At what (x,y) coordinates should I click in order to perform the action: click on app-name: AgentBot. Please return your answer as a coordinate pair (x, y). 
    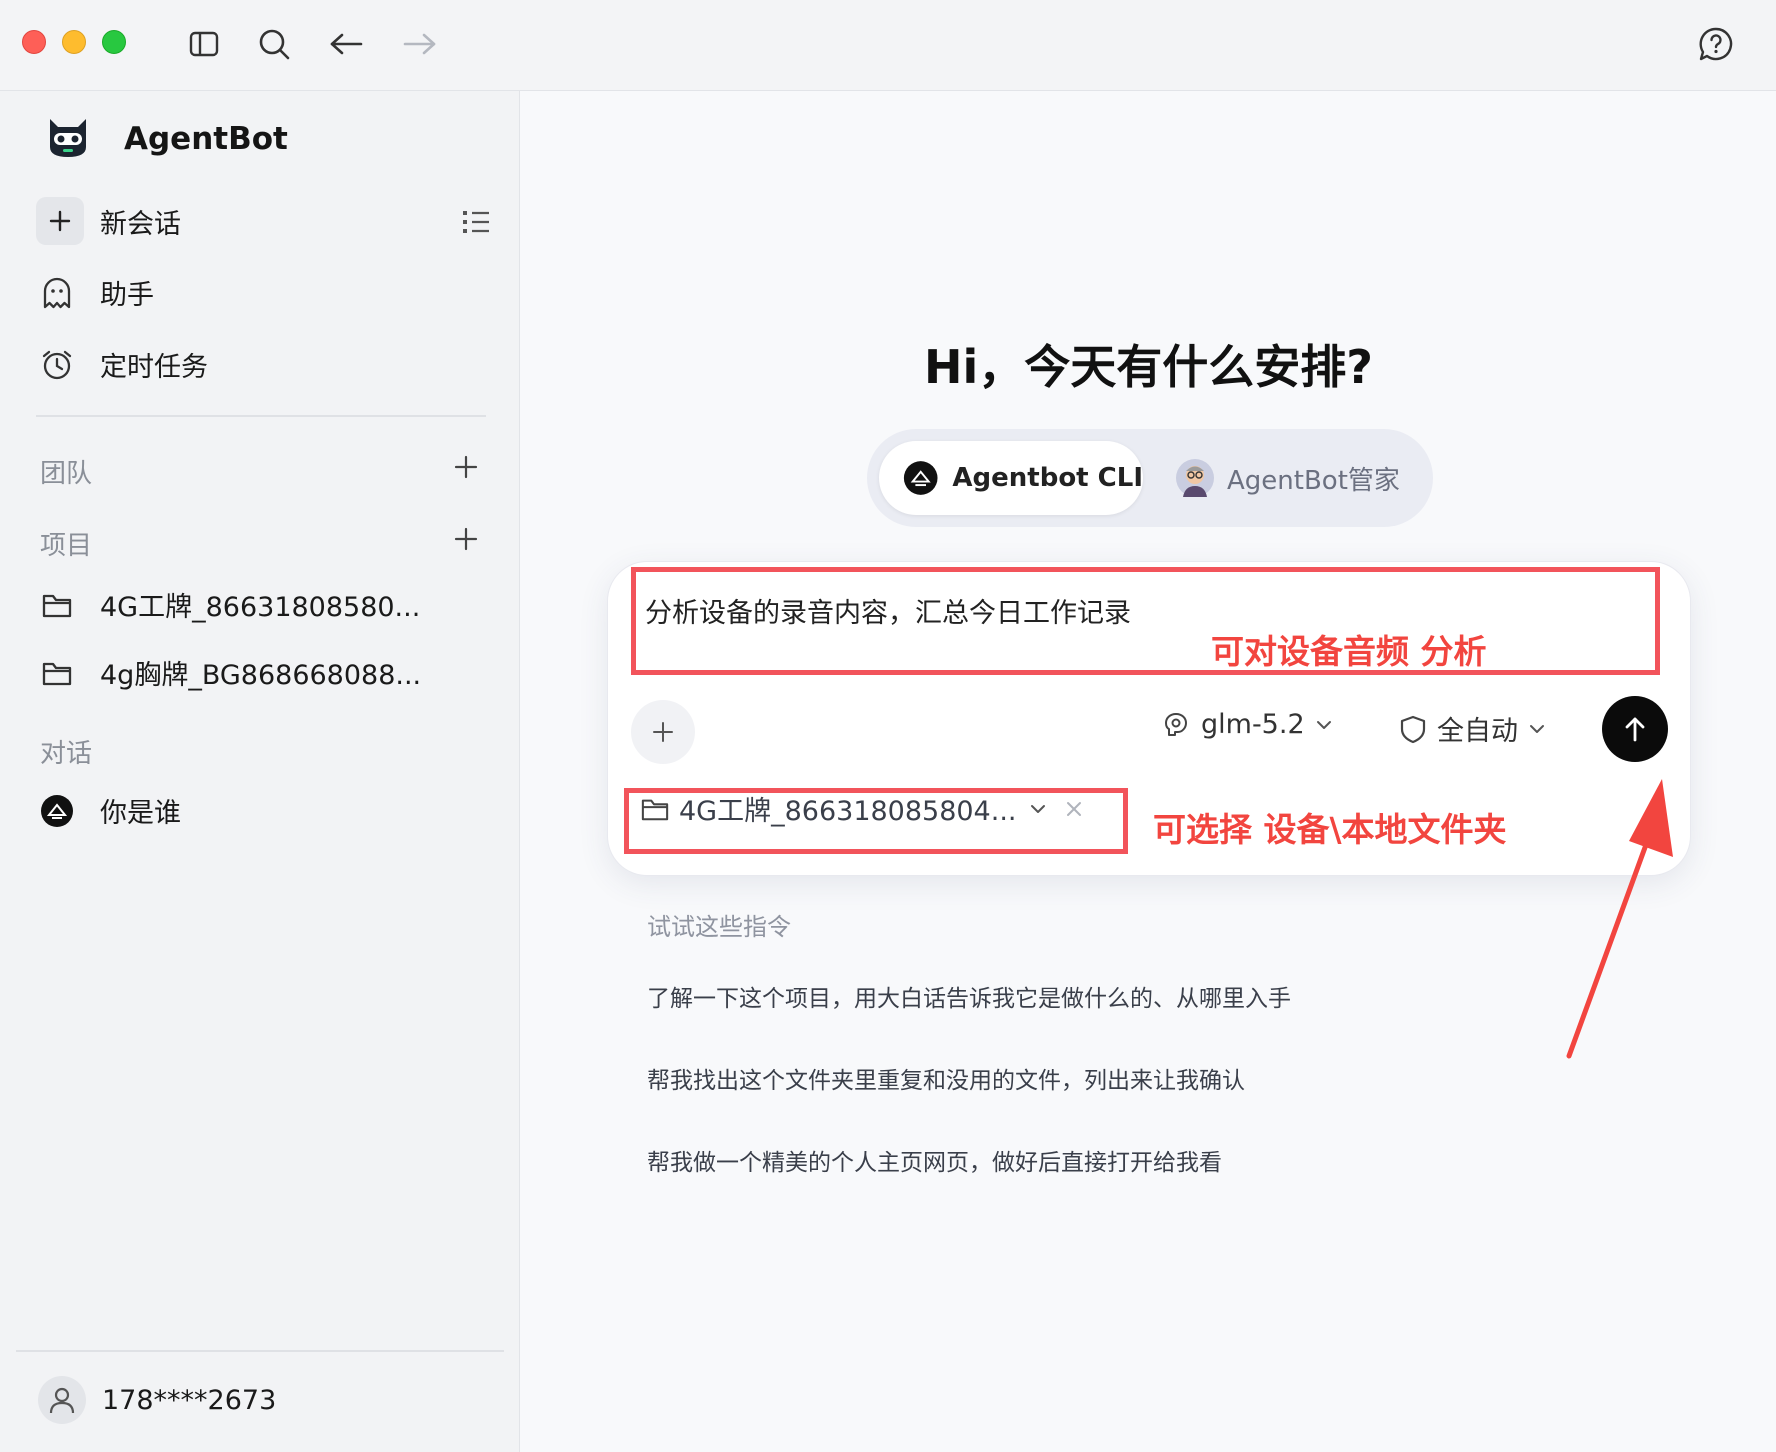
    Looking at the image, I should click on (206, 139).